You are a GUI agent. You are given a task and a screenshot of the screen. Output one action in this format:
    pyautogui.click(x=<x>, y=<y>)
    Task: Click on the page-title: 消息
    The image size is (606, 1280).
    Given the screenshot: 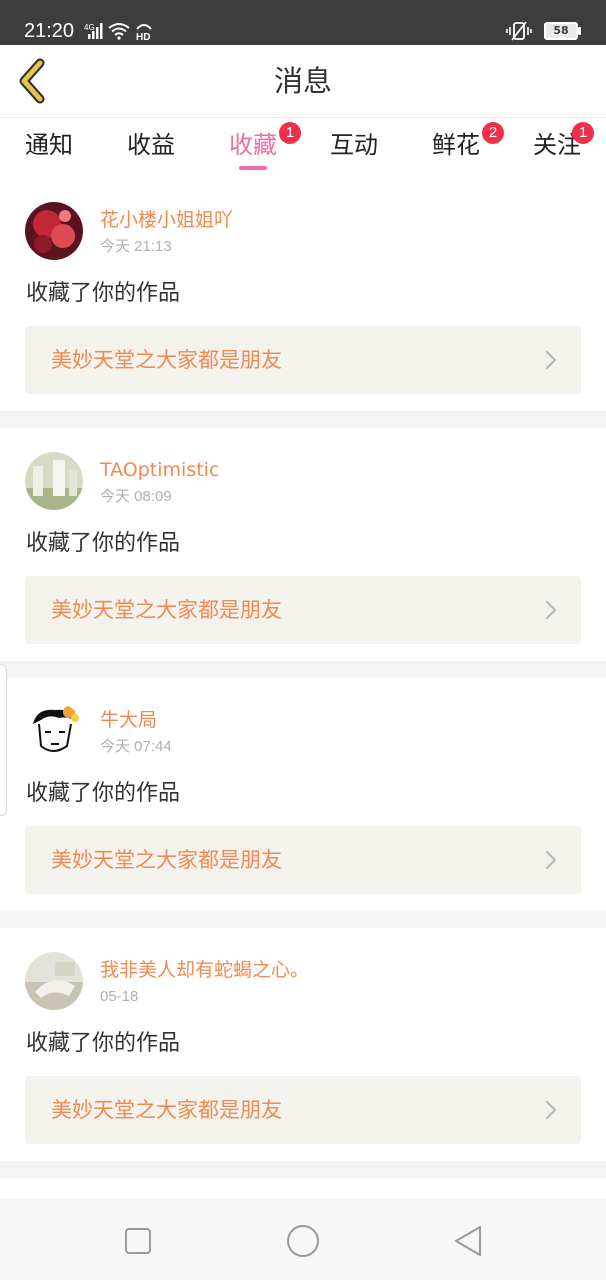 What is the action you would take?
    pyautogui.click(x=302, y=81)
    